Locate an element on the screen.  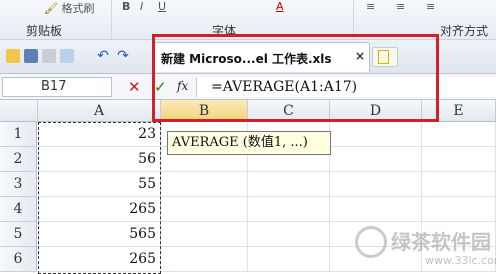
cell-b4 is located at coordinates (204, 209).